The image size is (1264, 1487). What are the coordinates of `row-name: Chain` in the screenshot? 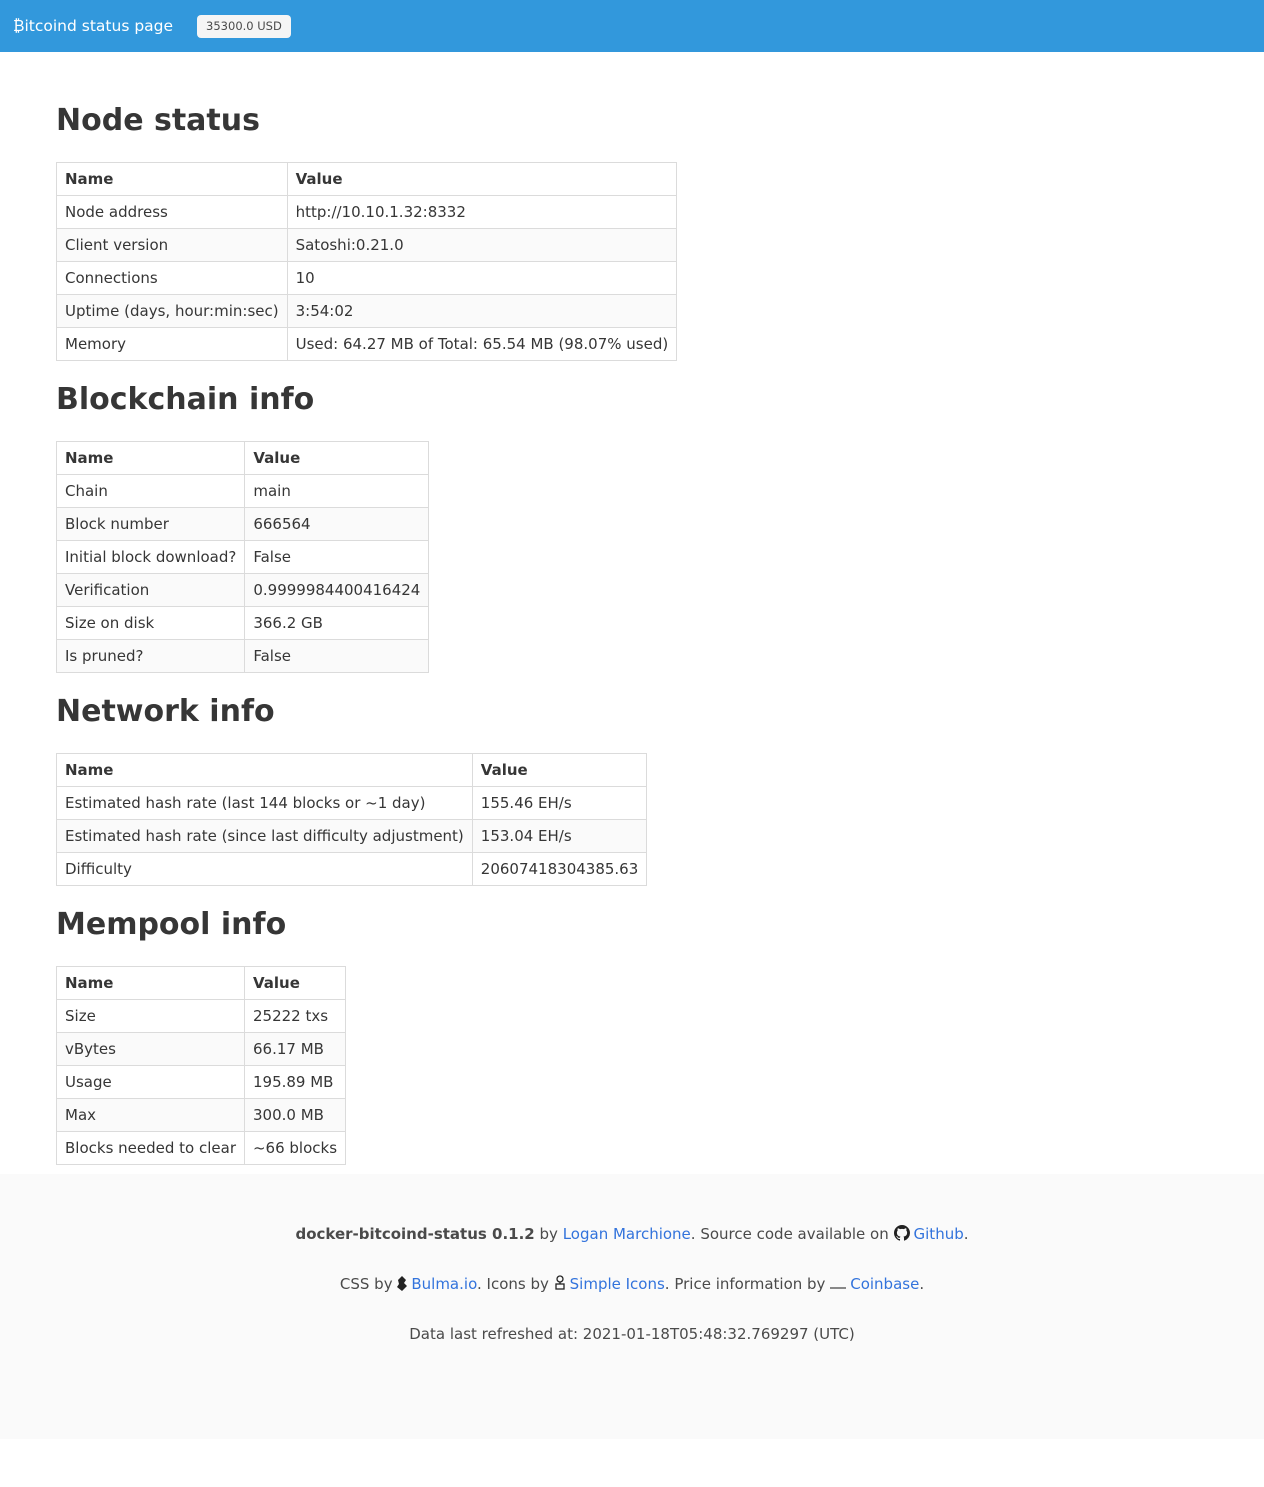 It's located at (150, 491).